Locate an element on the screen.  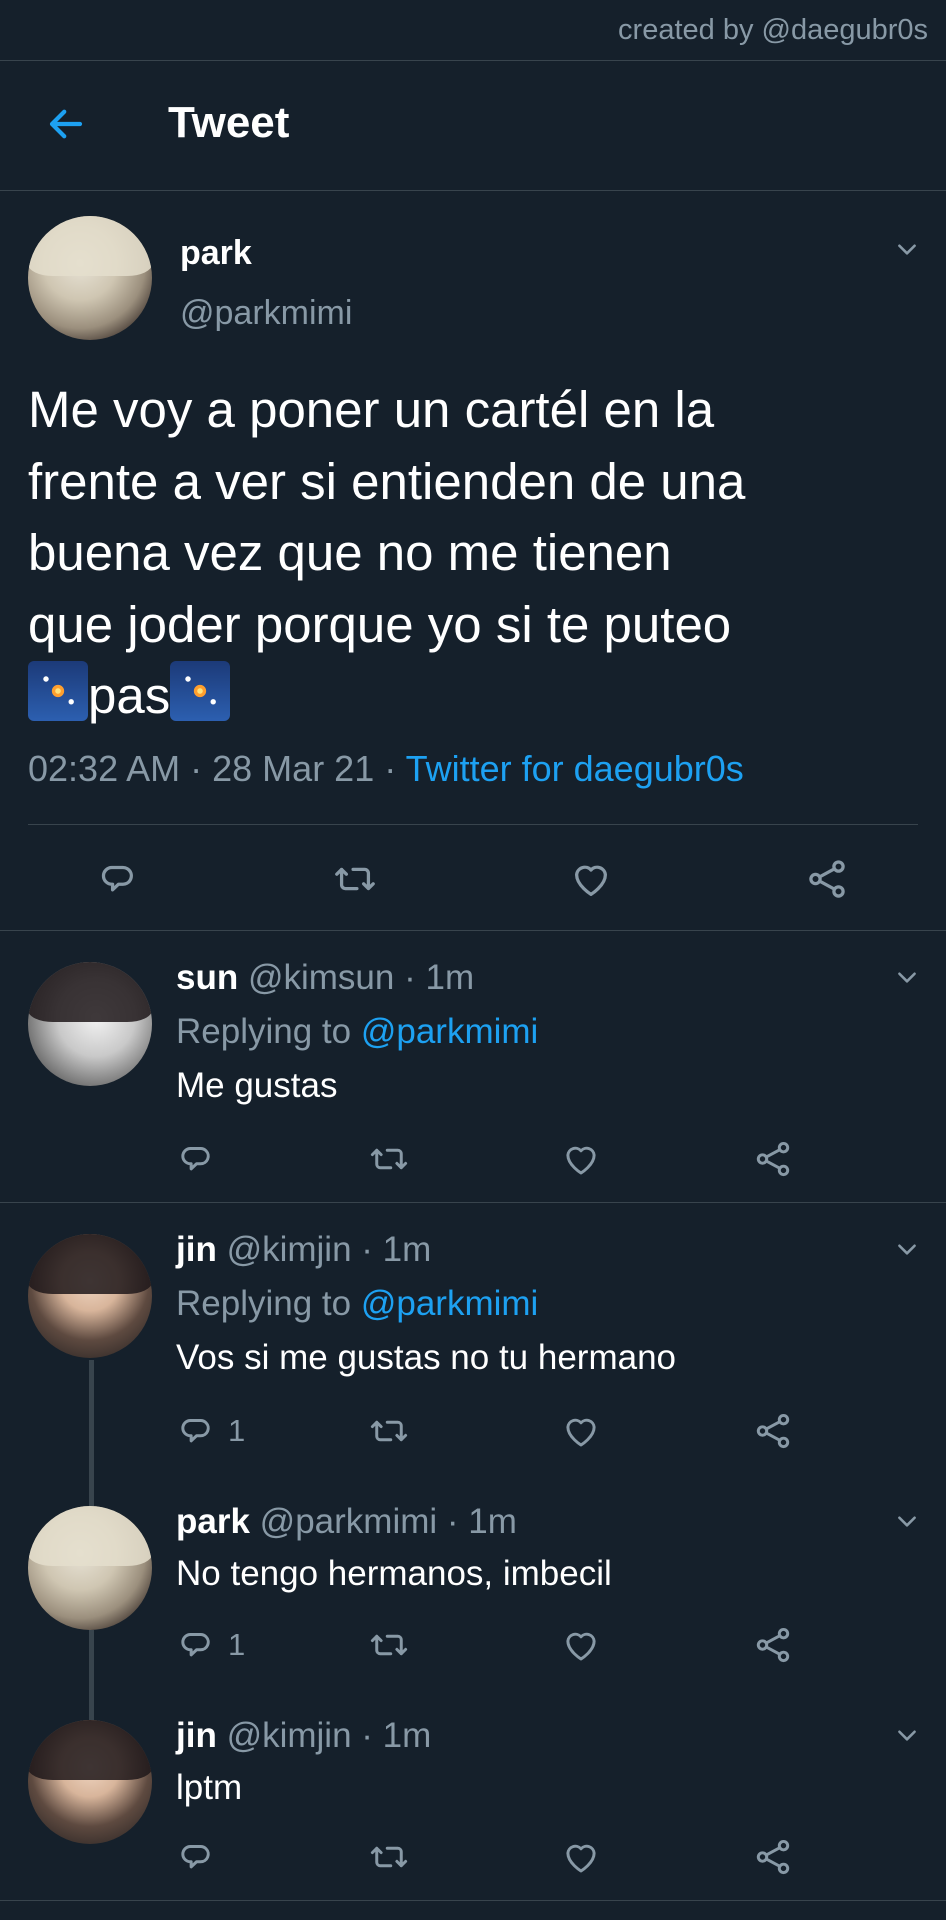
tweet-text-line: que joder porque yo si te puteo is located at coordinates (380, 624).